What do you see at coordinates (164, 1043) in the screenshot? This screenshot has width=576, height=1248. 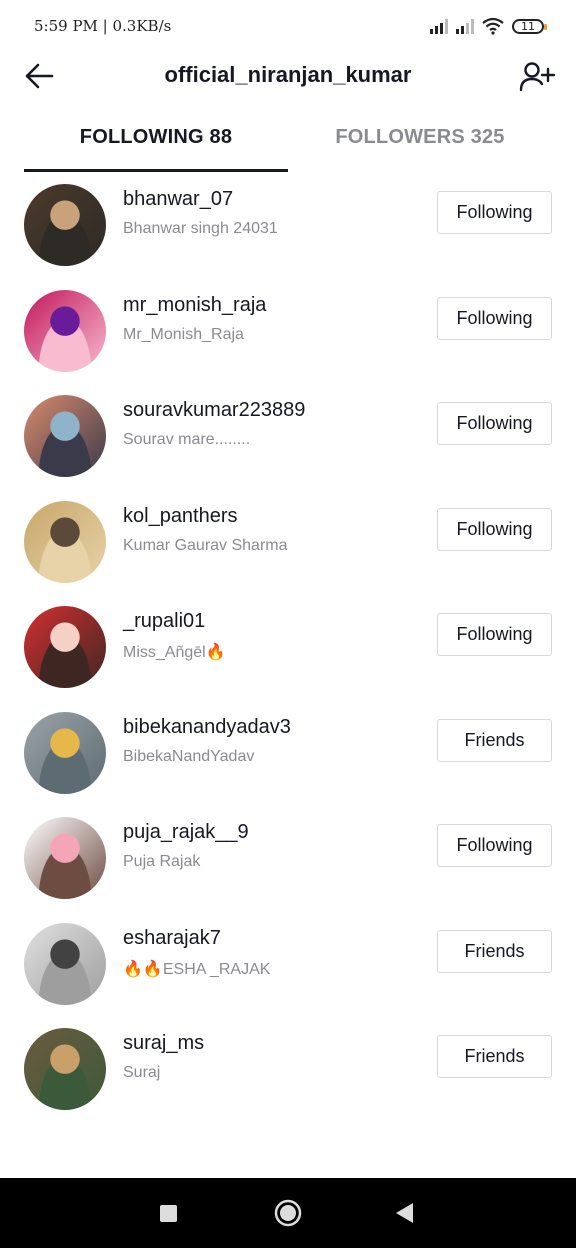 I see `username: suraj_ms` at bounding box center [164, 1043].